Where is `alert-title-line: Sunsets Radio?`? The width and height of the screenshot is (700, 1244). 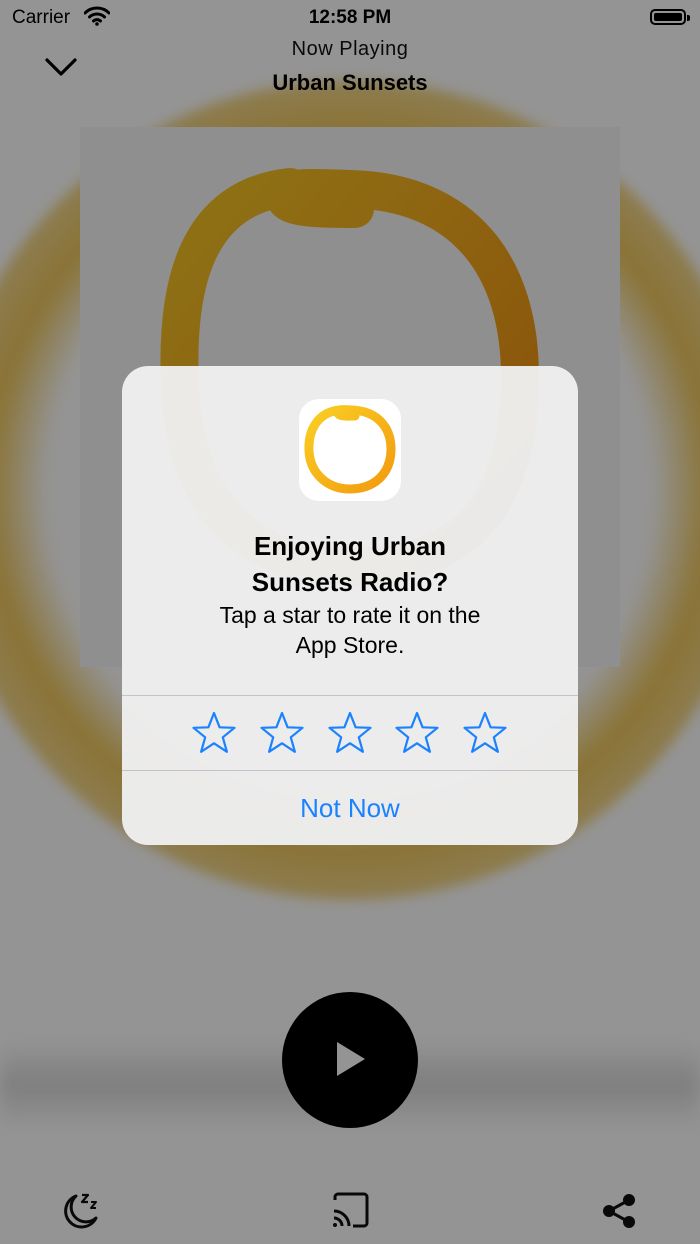
alert-title-line: Sunsets Radio? is located at coordinates (350, 582).